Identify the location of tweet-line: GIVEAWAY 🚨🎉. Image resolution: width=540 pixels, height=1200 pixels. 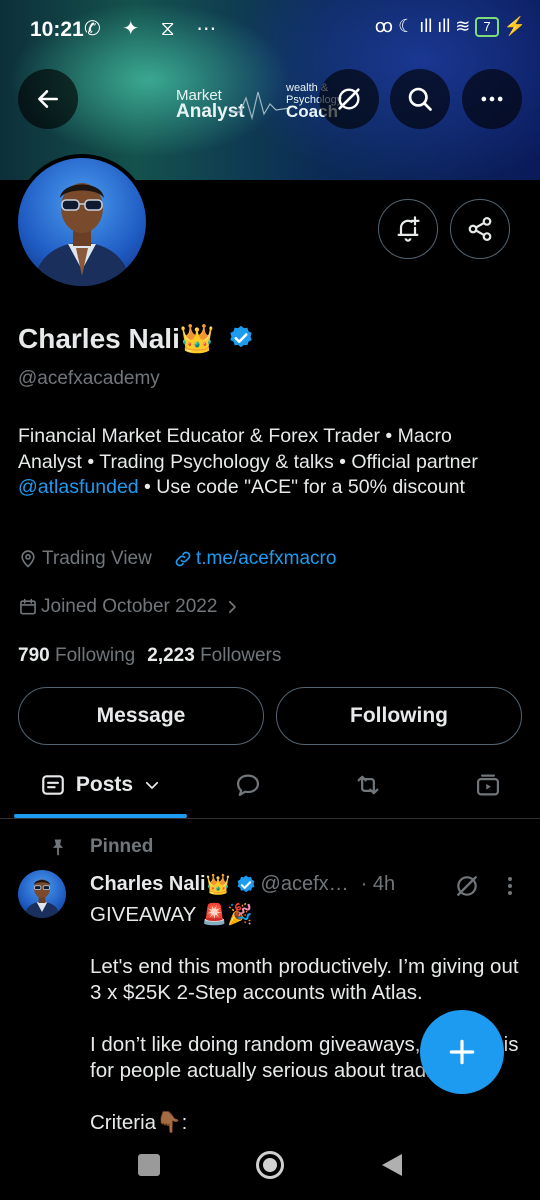
(171, 914).